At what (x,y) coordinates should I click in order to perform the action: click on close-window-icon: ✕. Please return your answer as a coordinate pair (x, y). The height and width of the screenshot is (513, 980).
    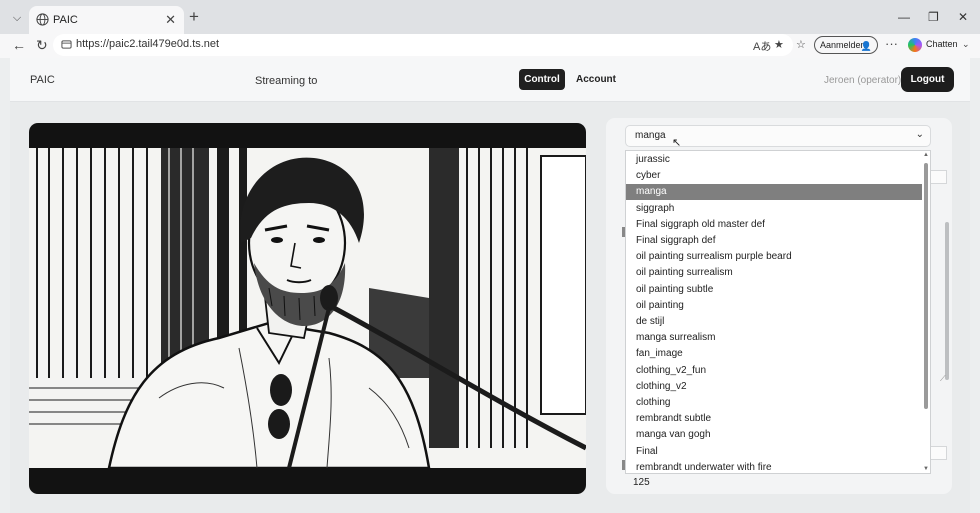
    Looking at the image, I should click on (963, 17).